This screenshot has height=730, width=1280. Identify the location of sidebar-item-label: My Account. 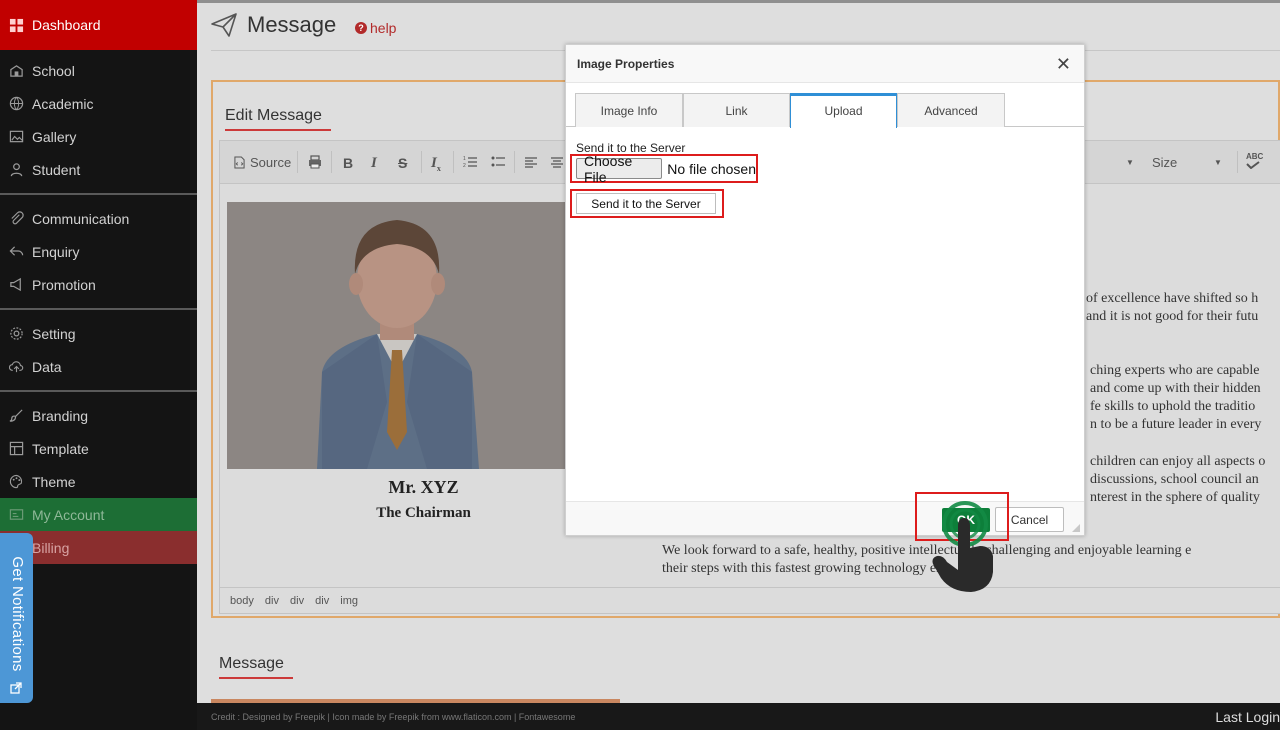
(68, 514).